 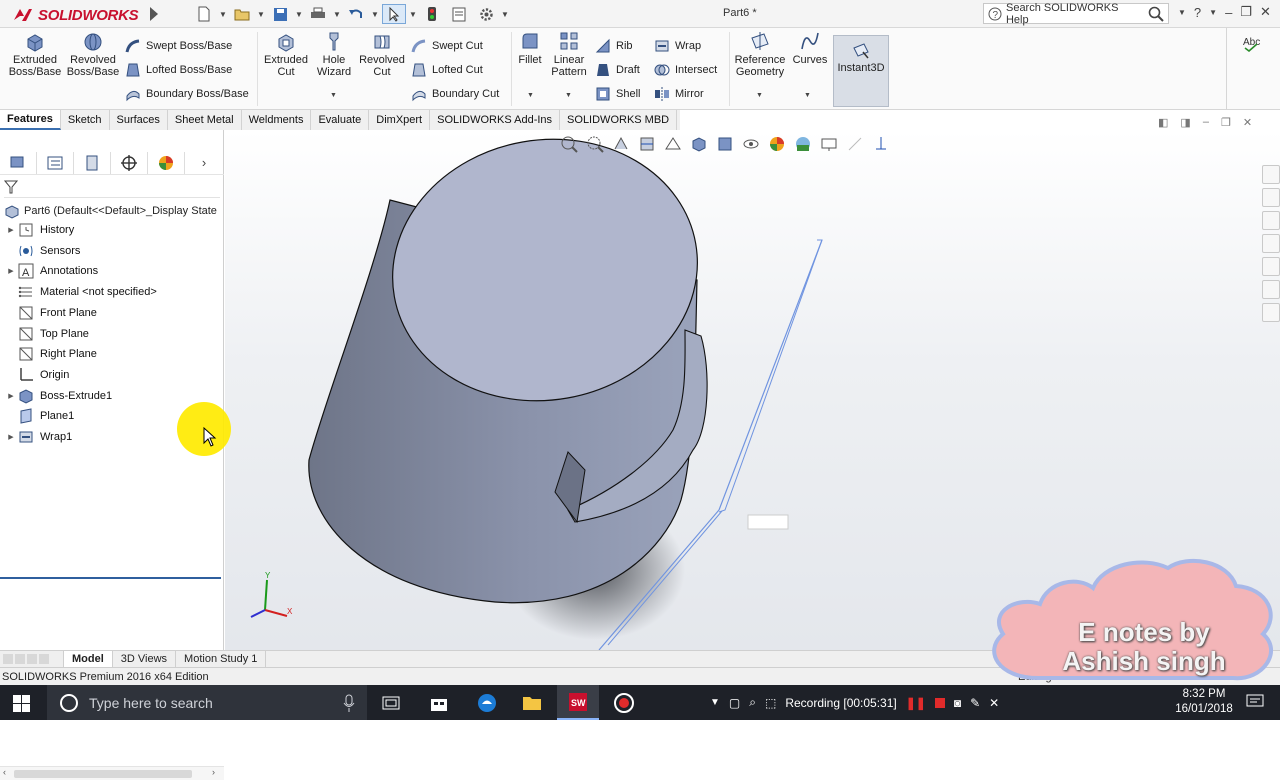 I want to click on dynamic-annotation-icon, so click(x=673, y=144).